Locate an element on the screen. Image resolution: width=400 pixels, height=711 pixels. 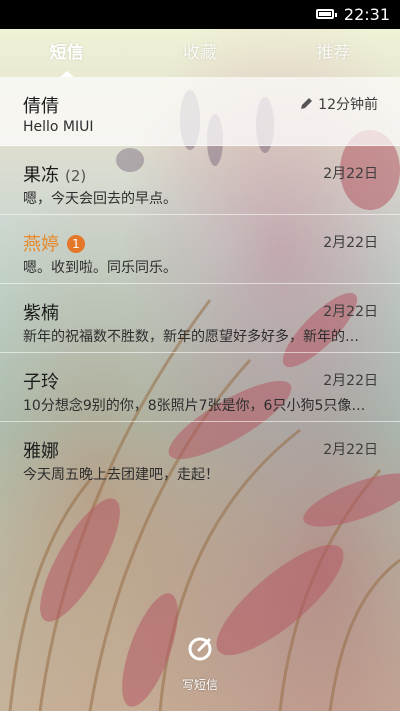
tab-recommended-label: 推荐 is located at coordinates (333, 53).